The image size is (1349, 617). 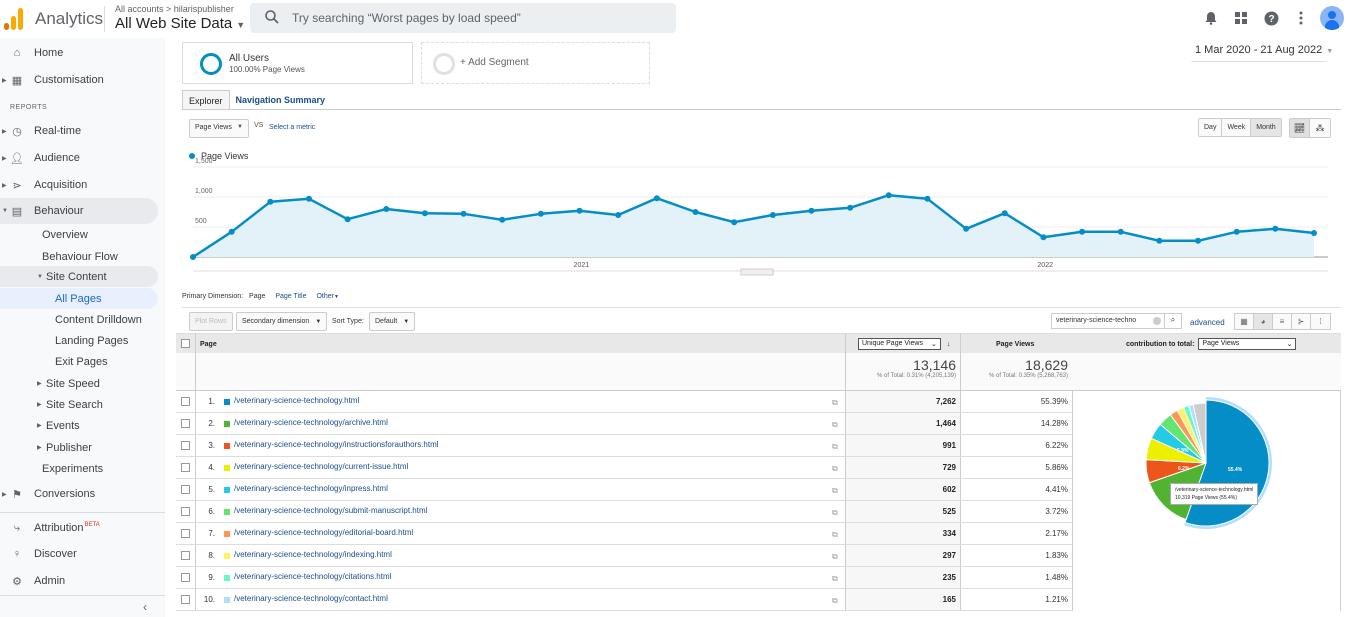 What do you see at coordinates (79, 340) in the screenshot?
I see `sidebar-item-landing-pages: Landing Pages` at bounding box center [79, 340].